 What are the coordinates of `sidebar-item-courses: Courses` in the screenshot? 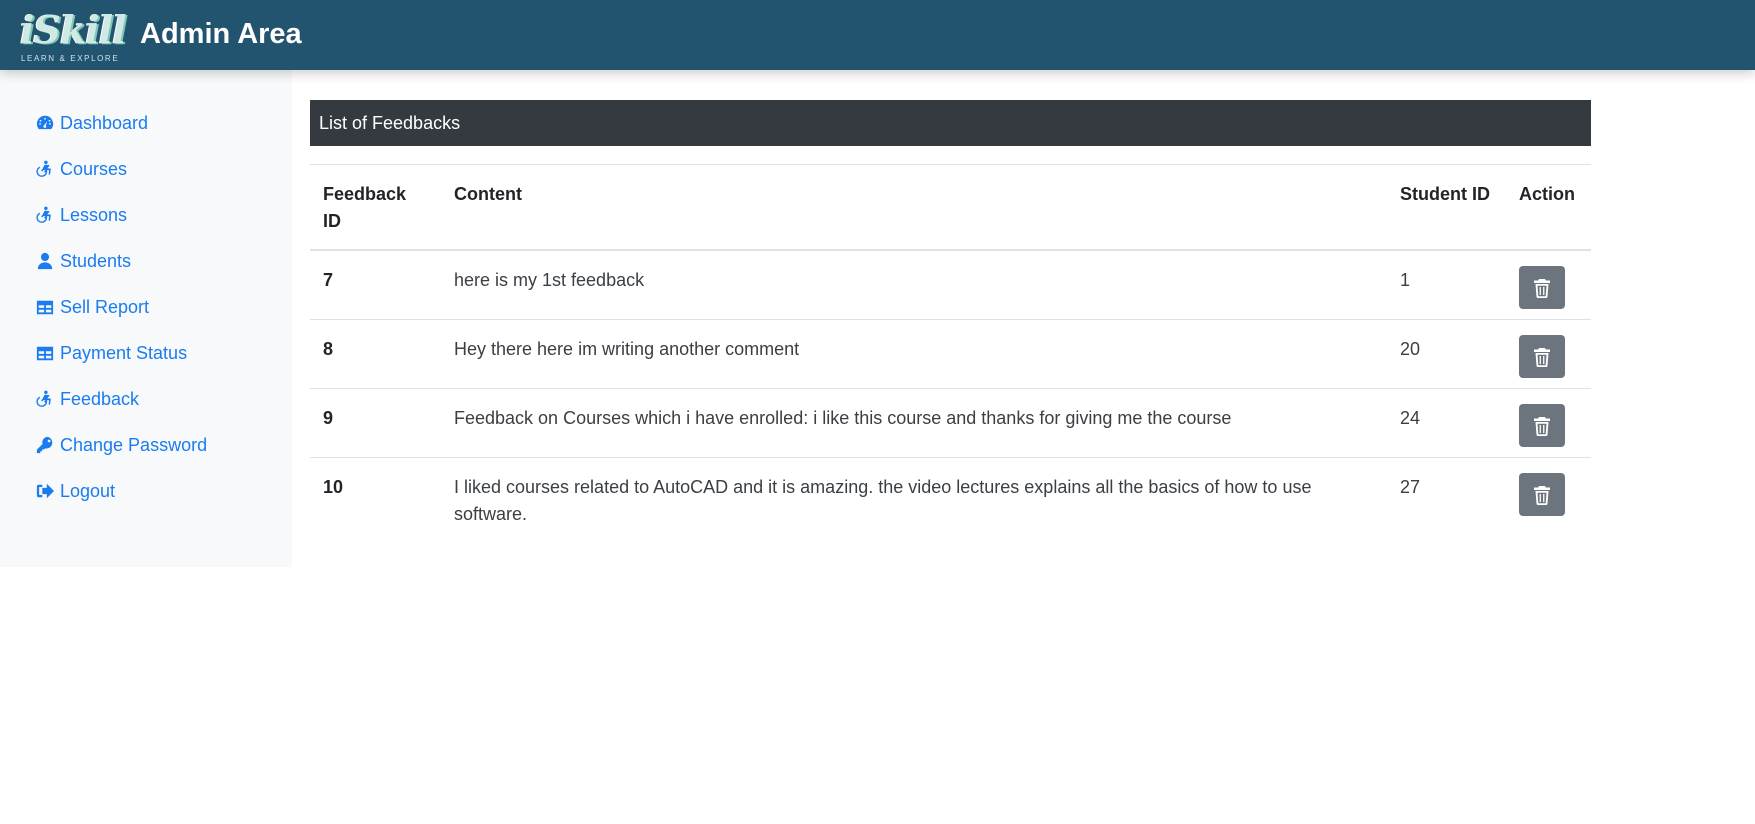 It's located at (146, 169).